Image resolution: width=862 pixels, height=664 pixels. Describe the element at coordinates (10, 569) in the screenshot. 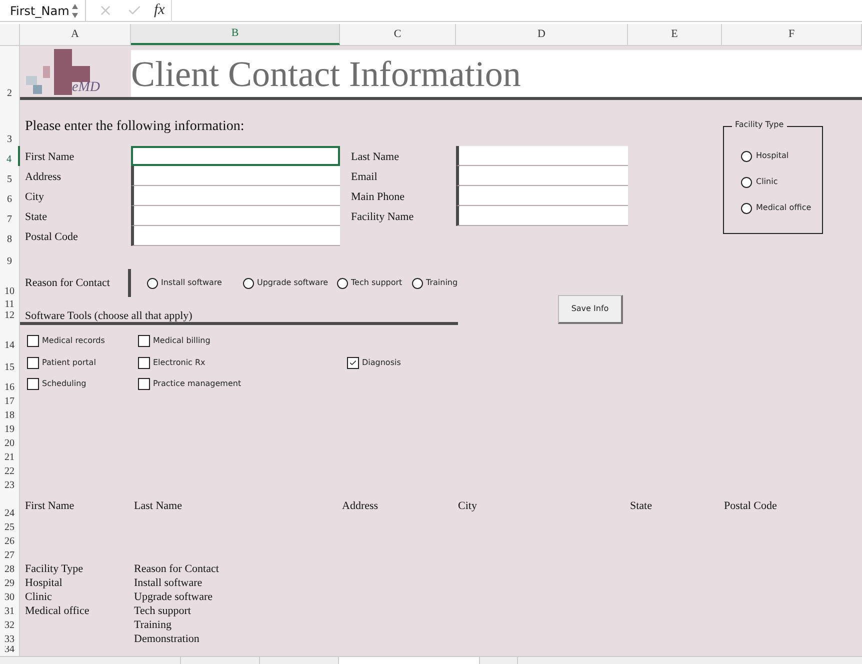

I see `row-header: 28` at that location.